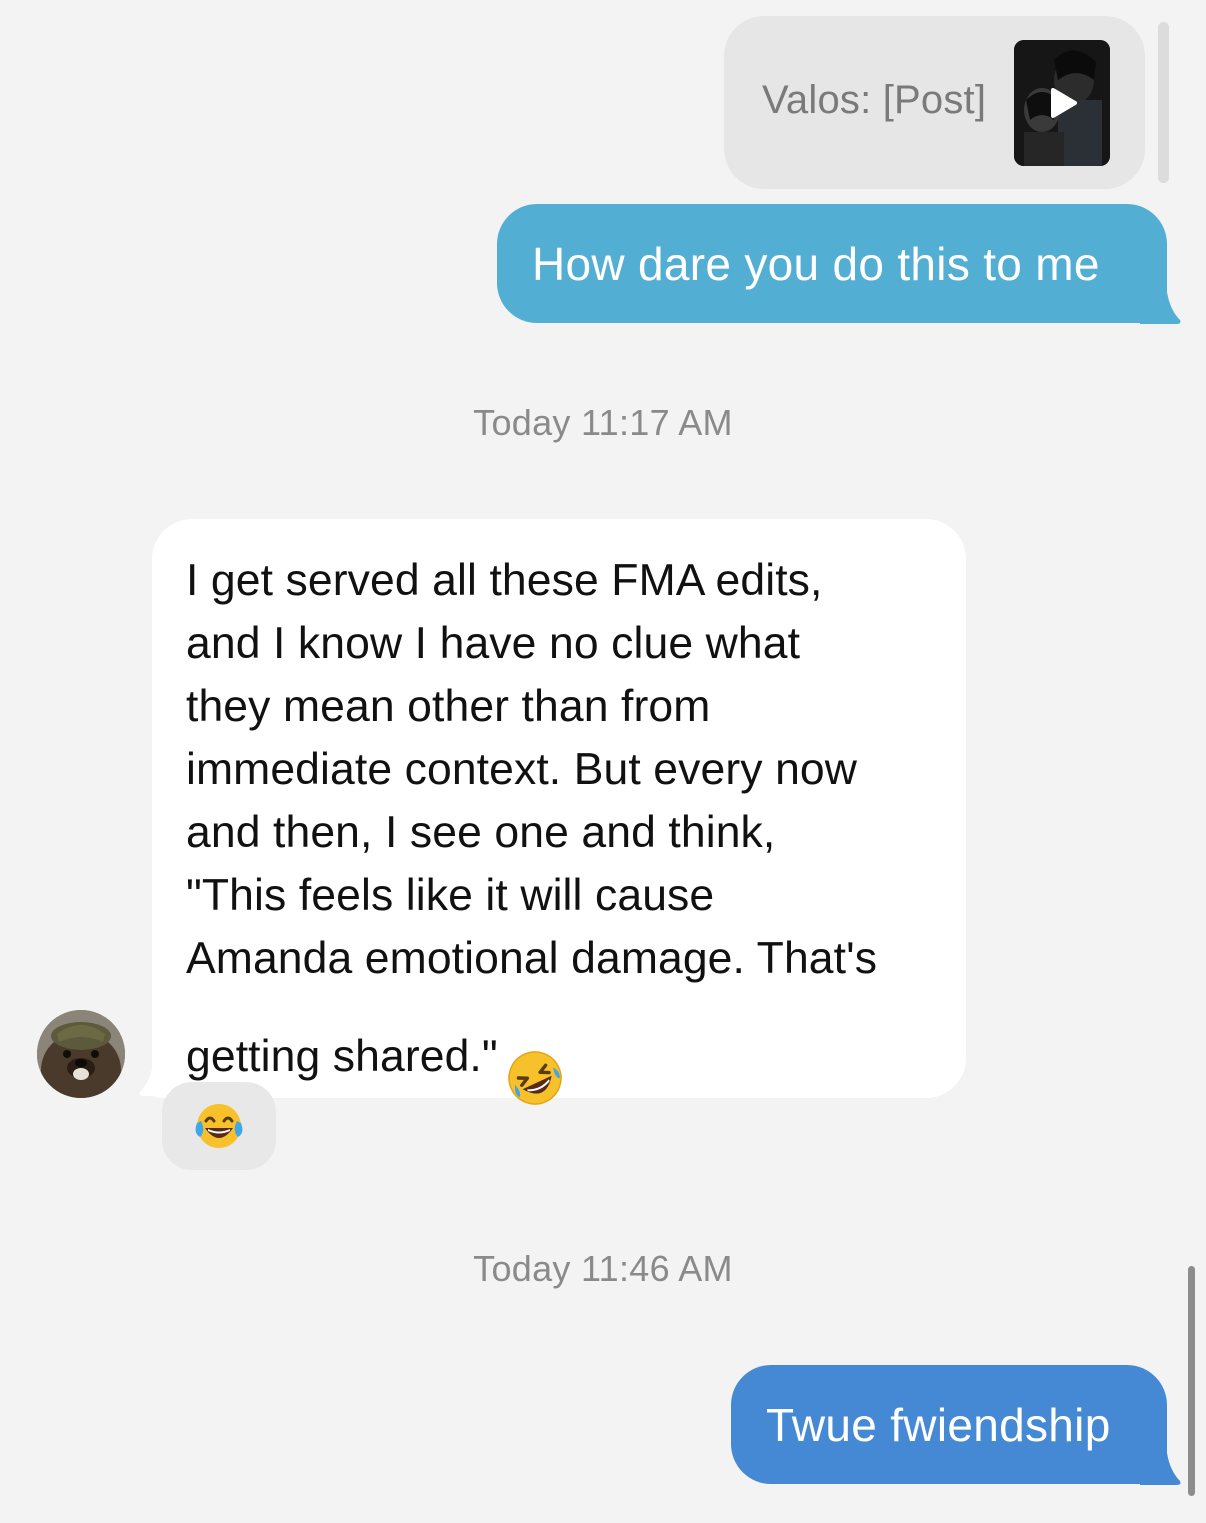 The image size is (1206, 1523). What do you see at coordinates (603, 422) in the screenshot?
I see `timestamp: Today 11:17 AM` at bounding box center [603, 422].